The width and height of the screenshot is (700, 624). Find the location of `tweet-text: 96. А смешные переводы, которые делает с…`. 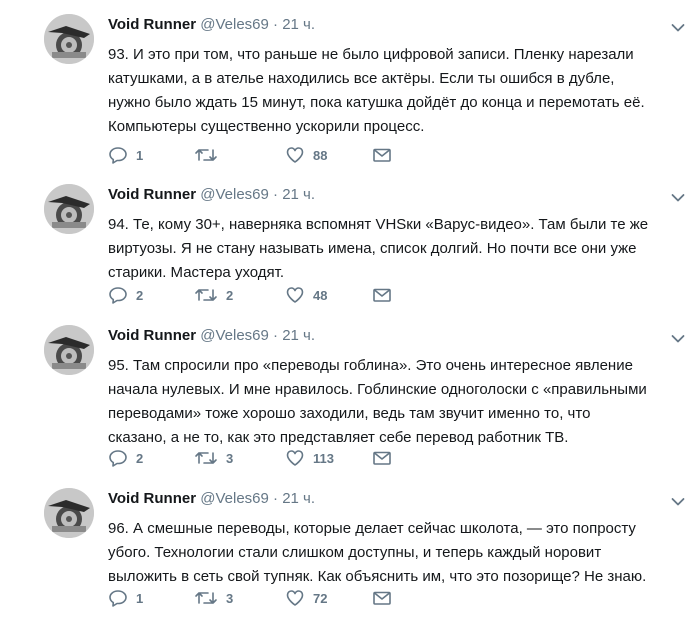

tweet-text: 96. А смешные переводы, которые делает с… is located at coordinates (388, 553).